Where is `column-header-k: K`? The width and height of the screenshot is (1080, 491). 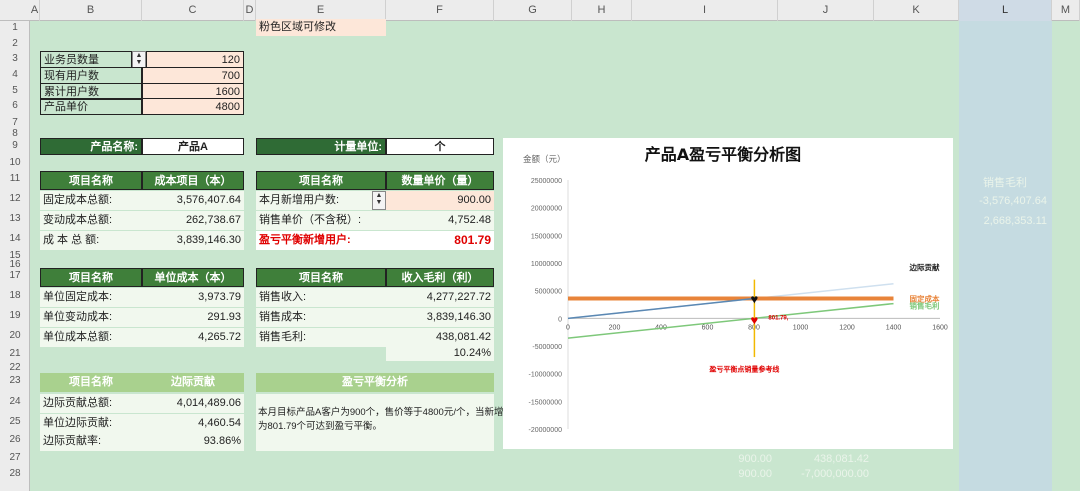 column-header-k: K is located at coordinates (916, 10).